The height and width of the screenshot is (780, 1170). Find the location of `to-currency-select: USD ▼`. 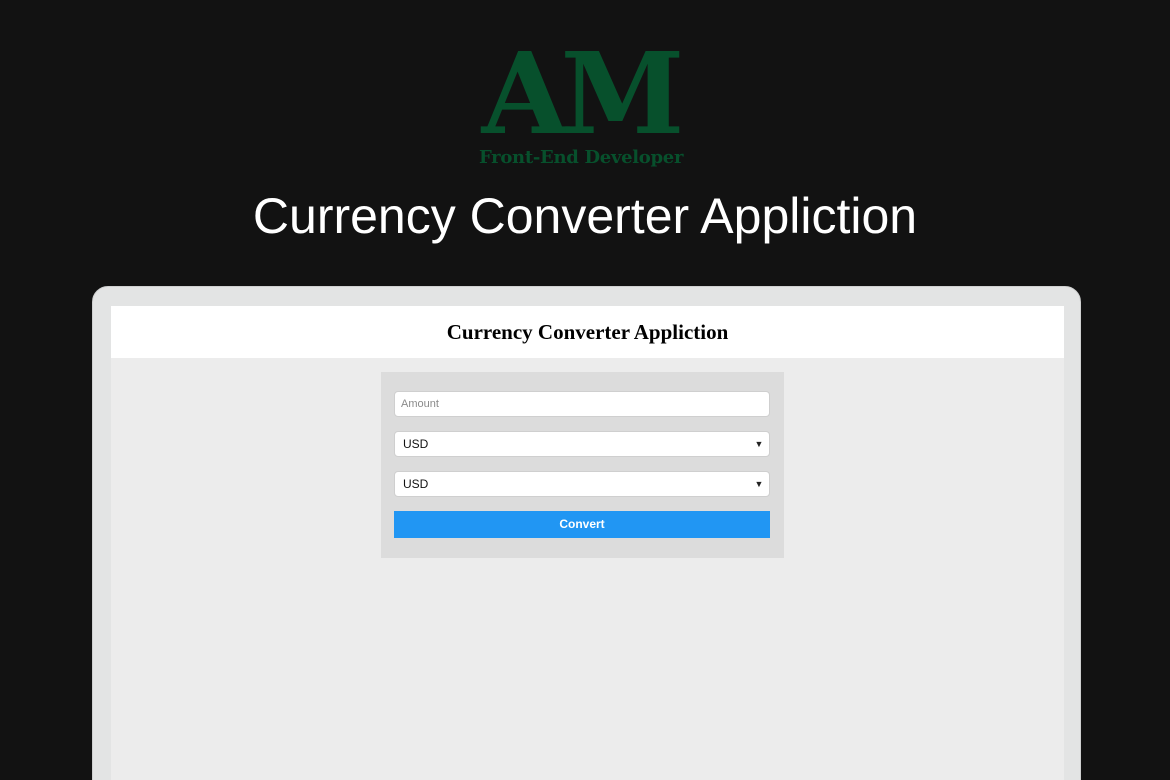

to-currency-select: USD ▼ is located at coordinates (582, 484).